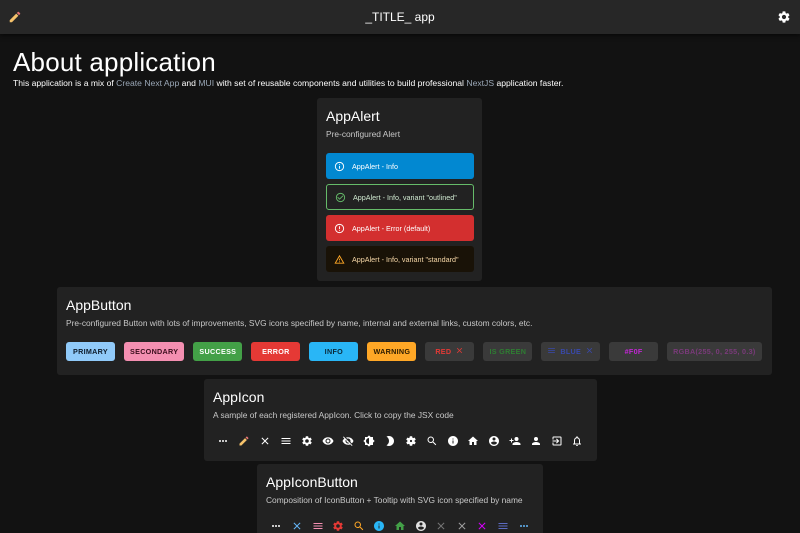  I want to click on button-blue: BLUE, so click(571, 351).